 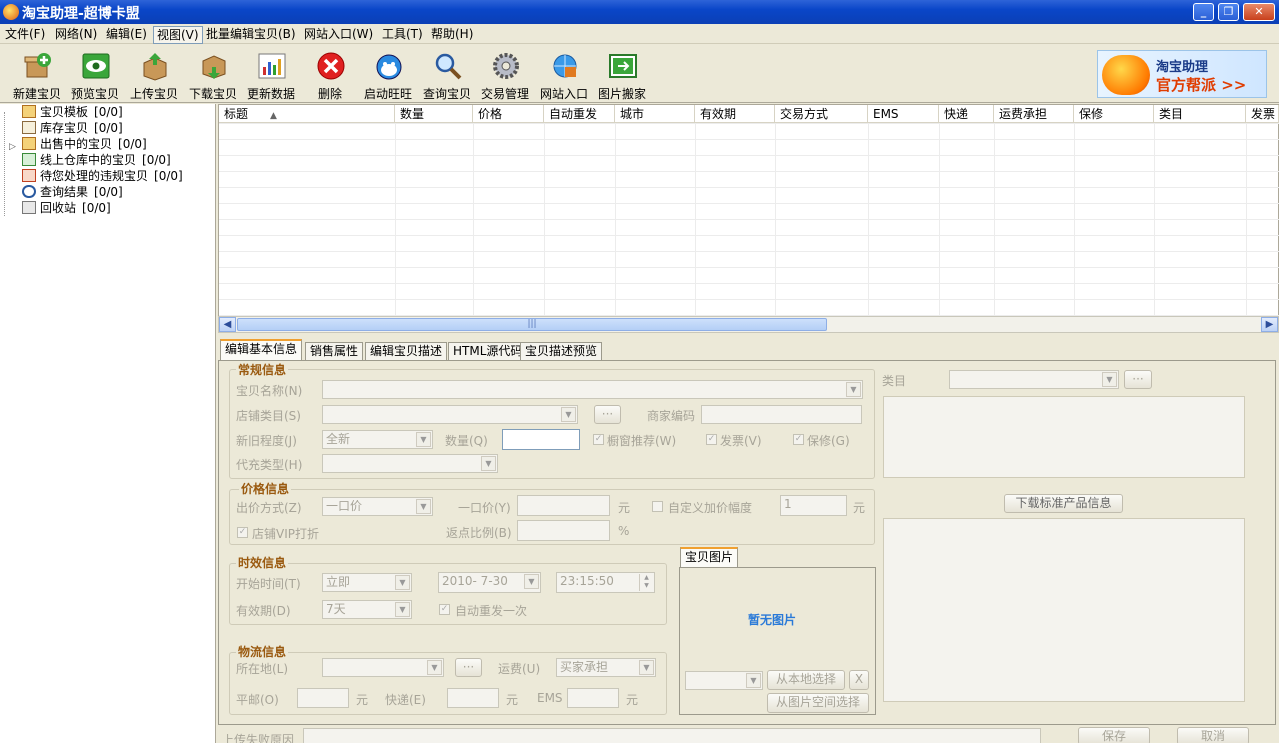 I want to click on start-time-select: 立即 ▼, so click(x=367, y=582).